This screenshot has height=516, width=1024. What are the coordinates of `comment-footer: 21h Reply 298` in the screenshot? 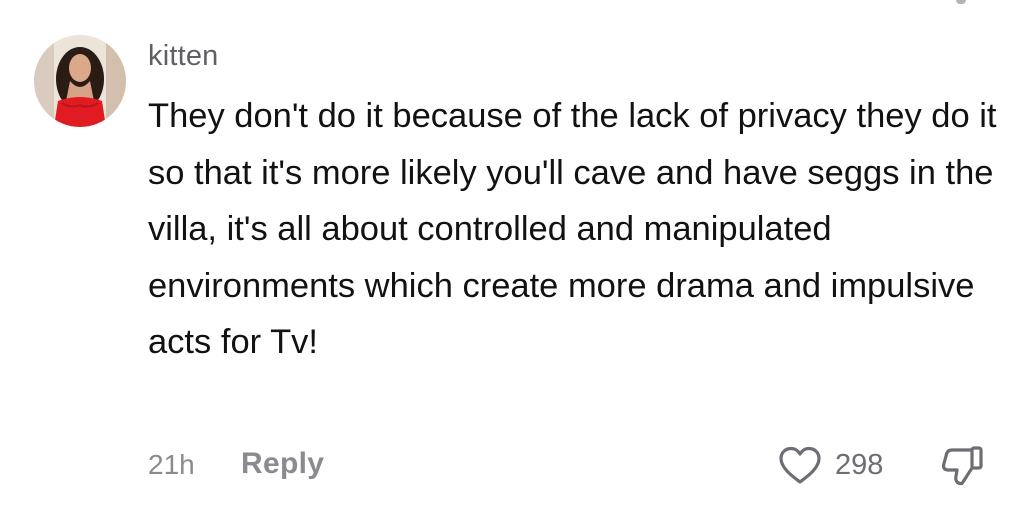 It's located at (512, 465).